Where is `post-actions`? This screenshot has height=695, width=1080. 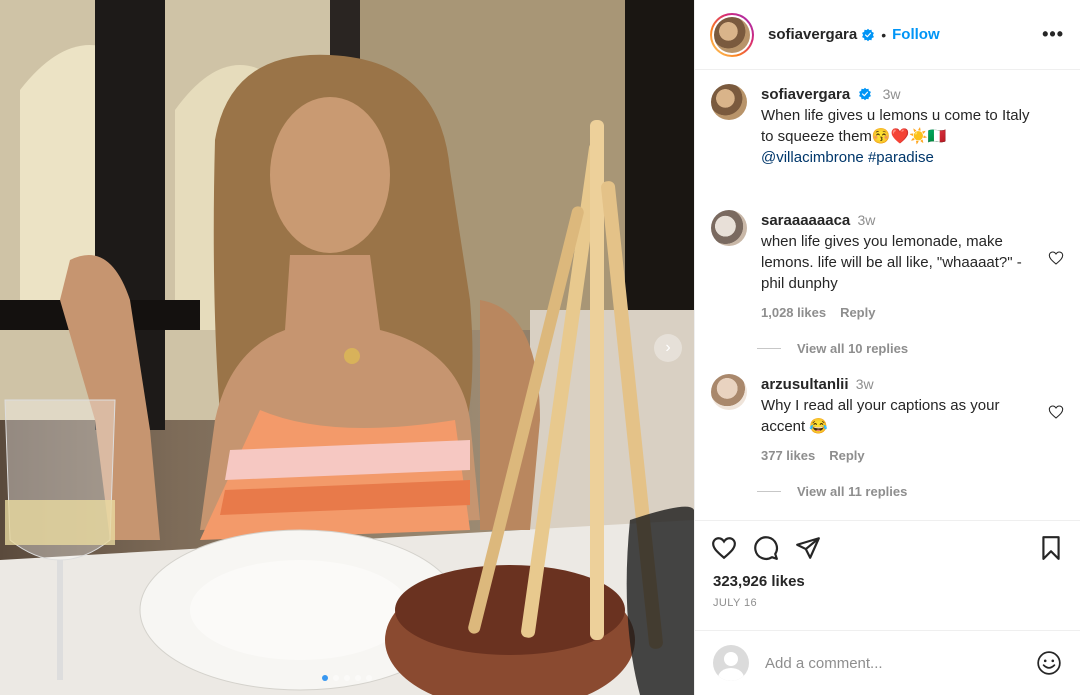
post-actions is located at coordinates (887, 545).